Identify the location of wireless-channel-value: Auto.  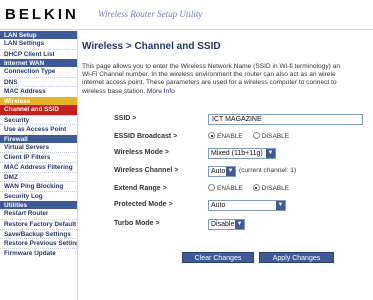
(218, 171).